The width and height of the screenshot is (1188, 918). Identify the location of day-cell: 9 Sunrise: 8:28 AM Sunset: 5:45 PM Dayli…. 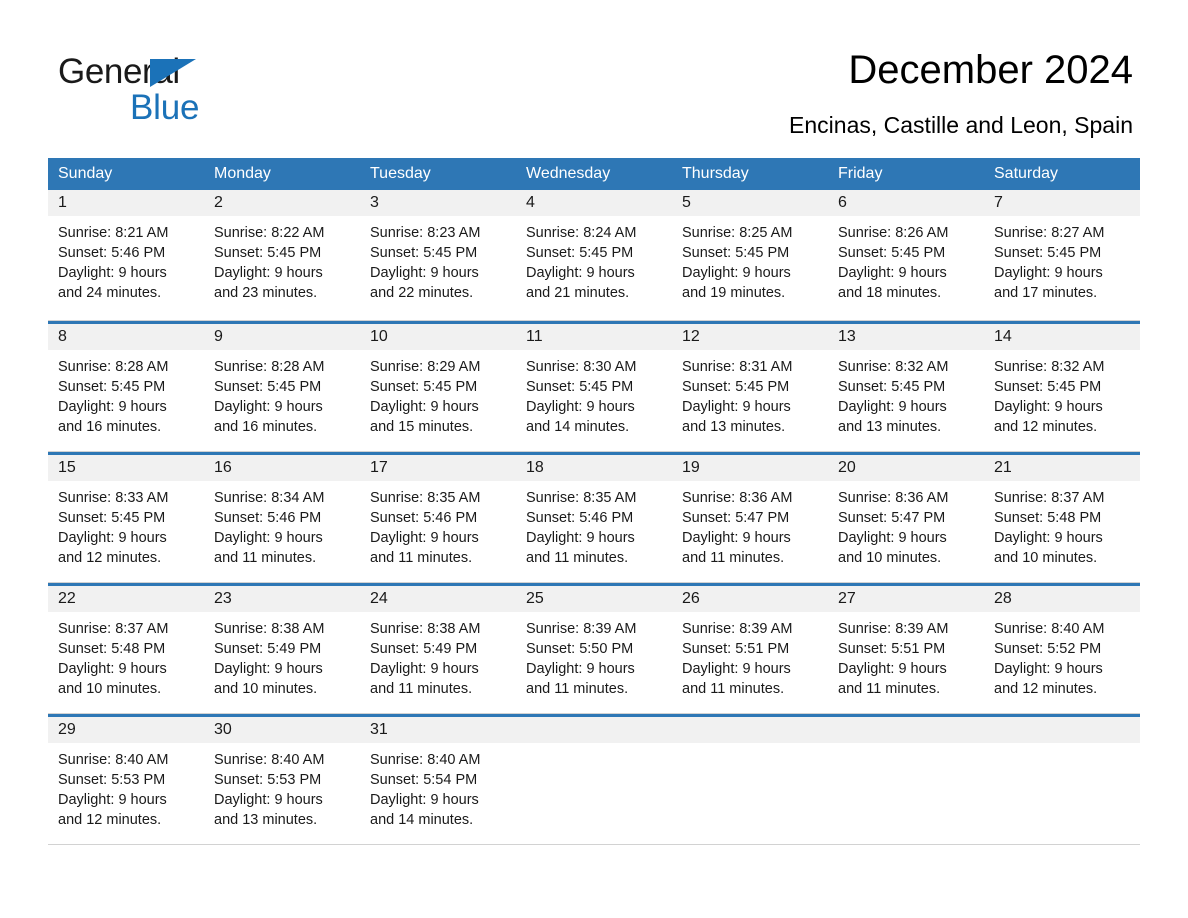
(282, 387).